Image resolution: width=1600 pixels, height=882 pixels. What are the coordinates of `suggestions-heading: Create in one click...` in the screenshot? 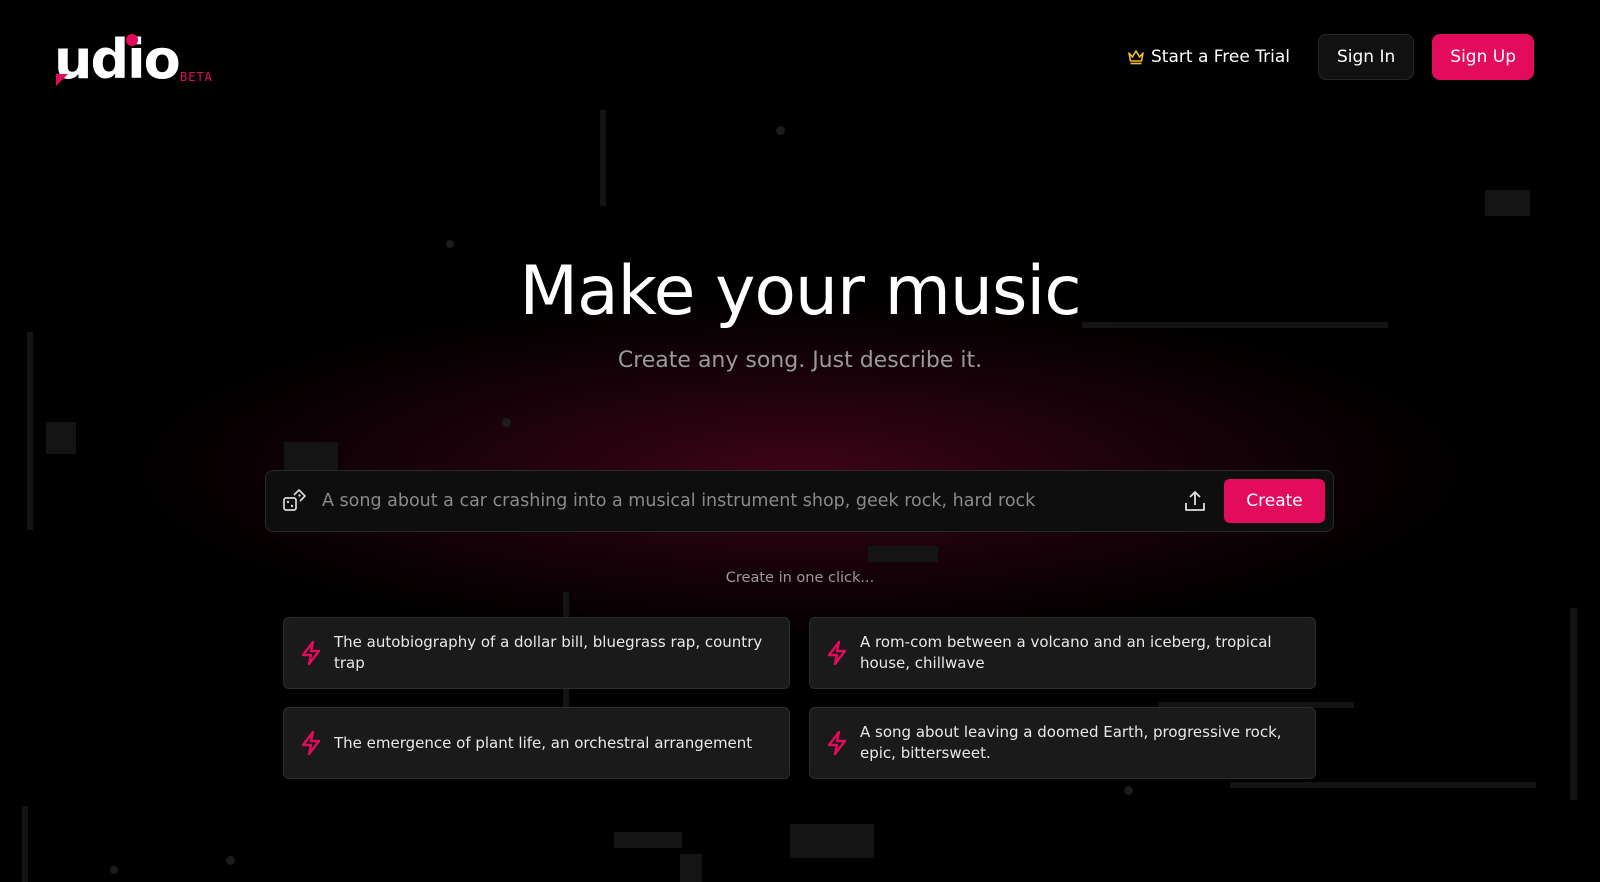 It's located at (800, 578).